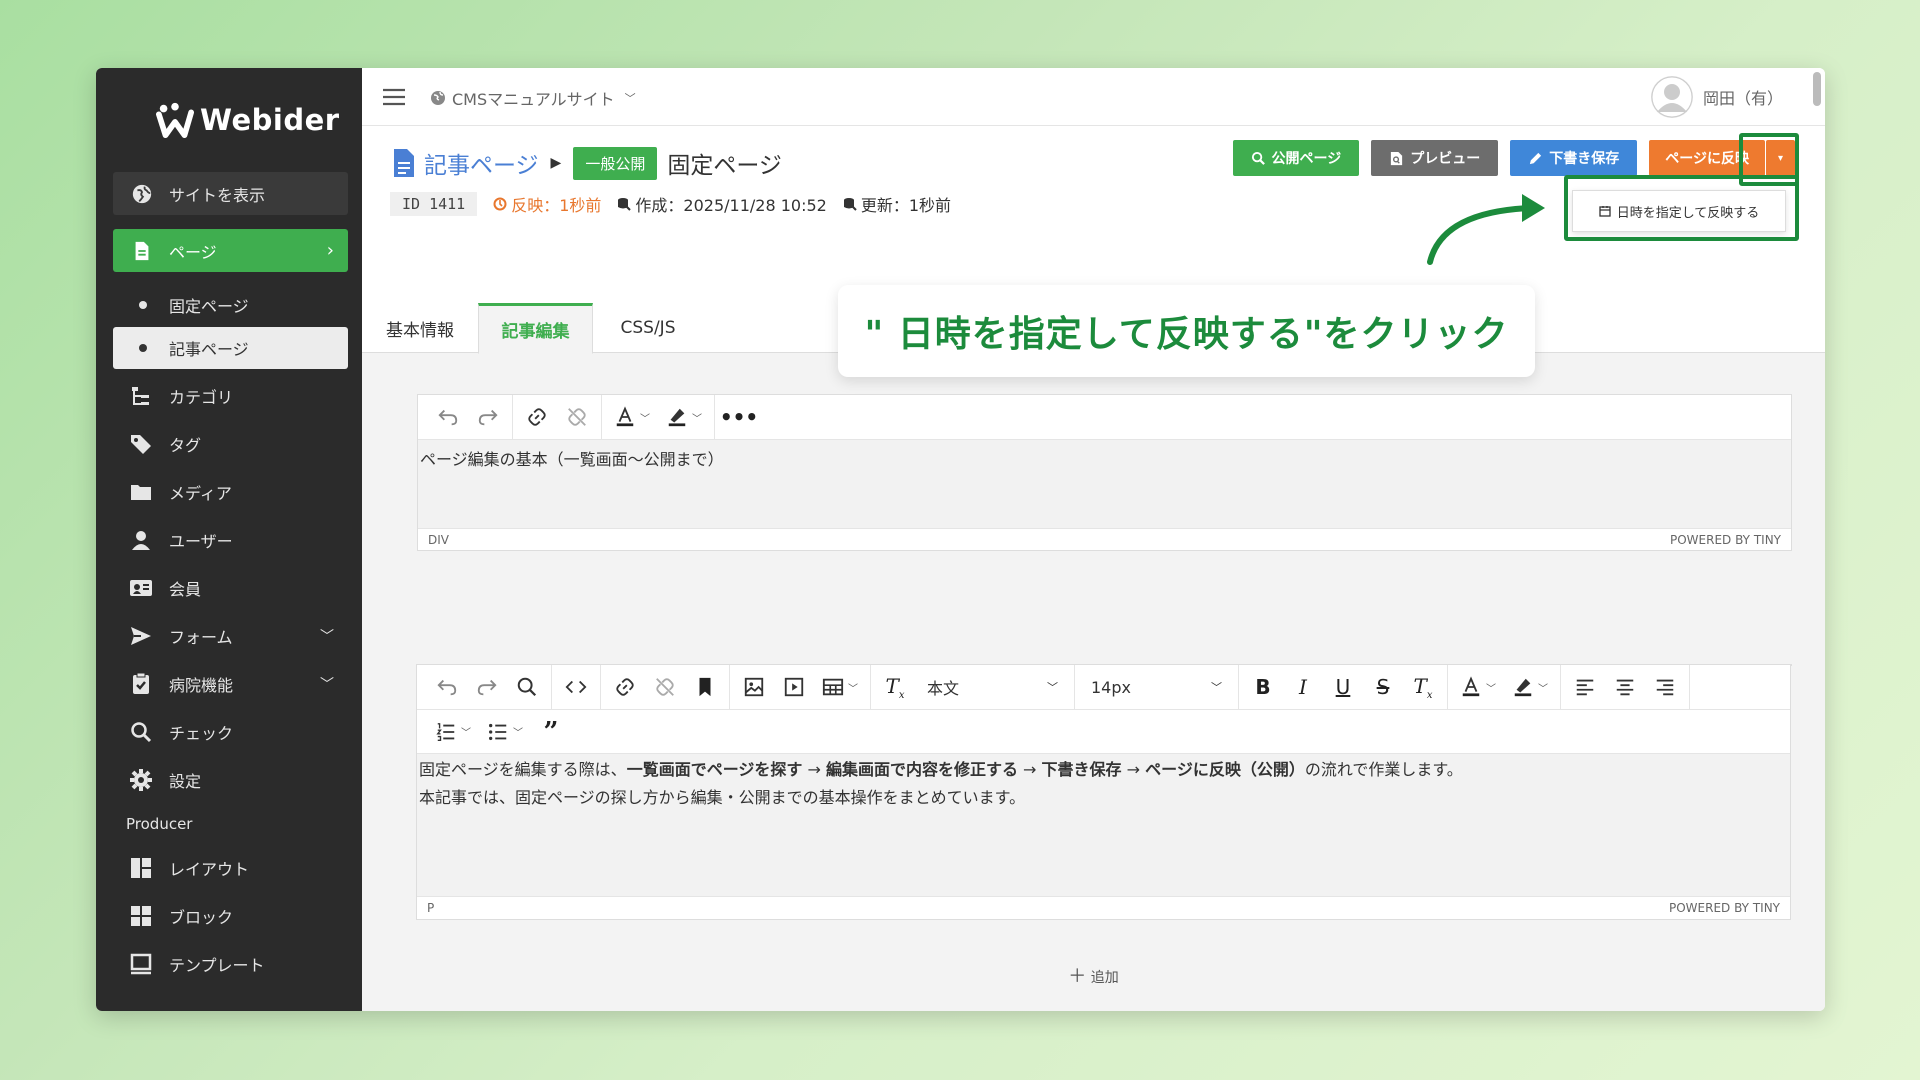 This screenshot has height=1080, width=1920. What do you see at coordinates (230, 193) in the screenshot?
I see `view-site-button: サイトを表示` at bounding box center [230, 193].